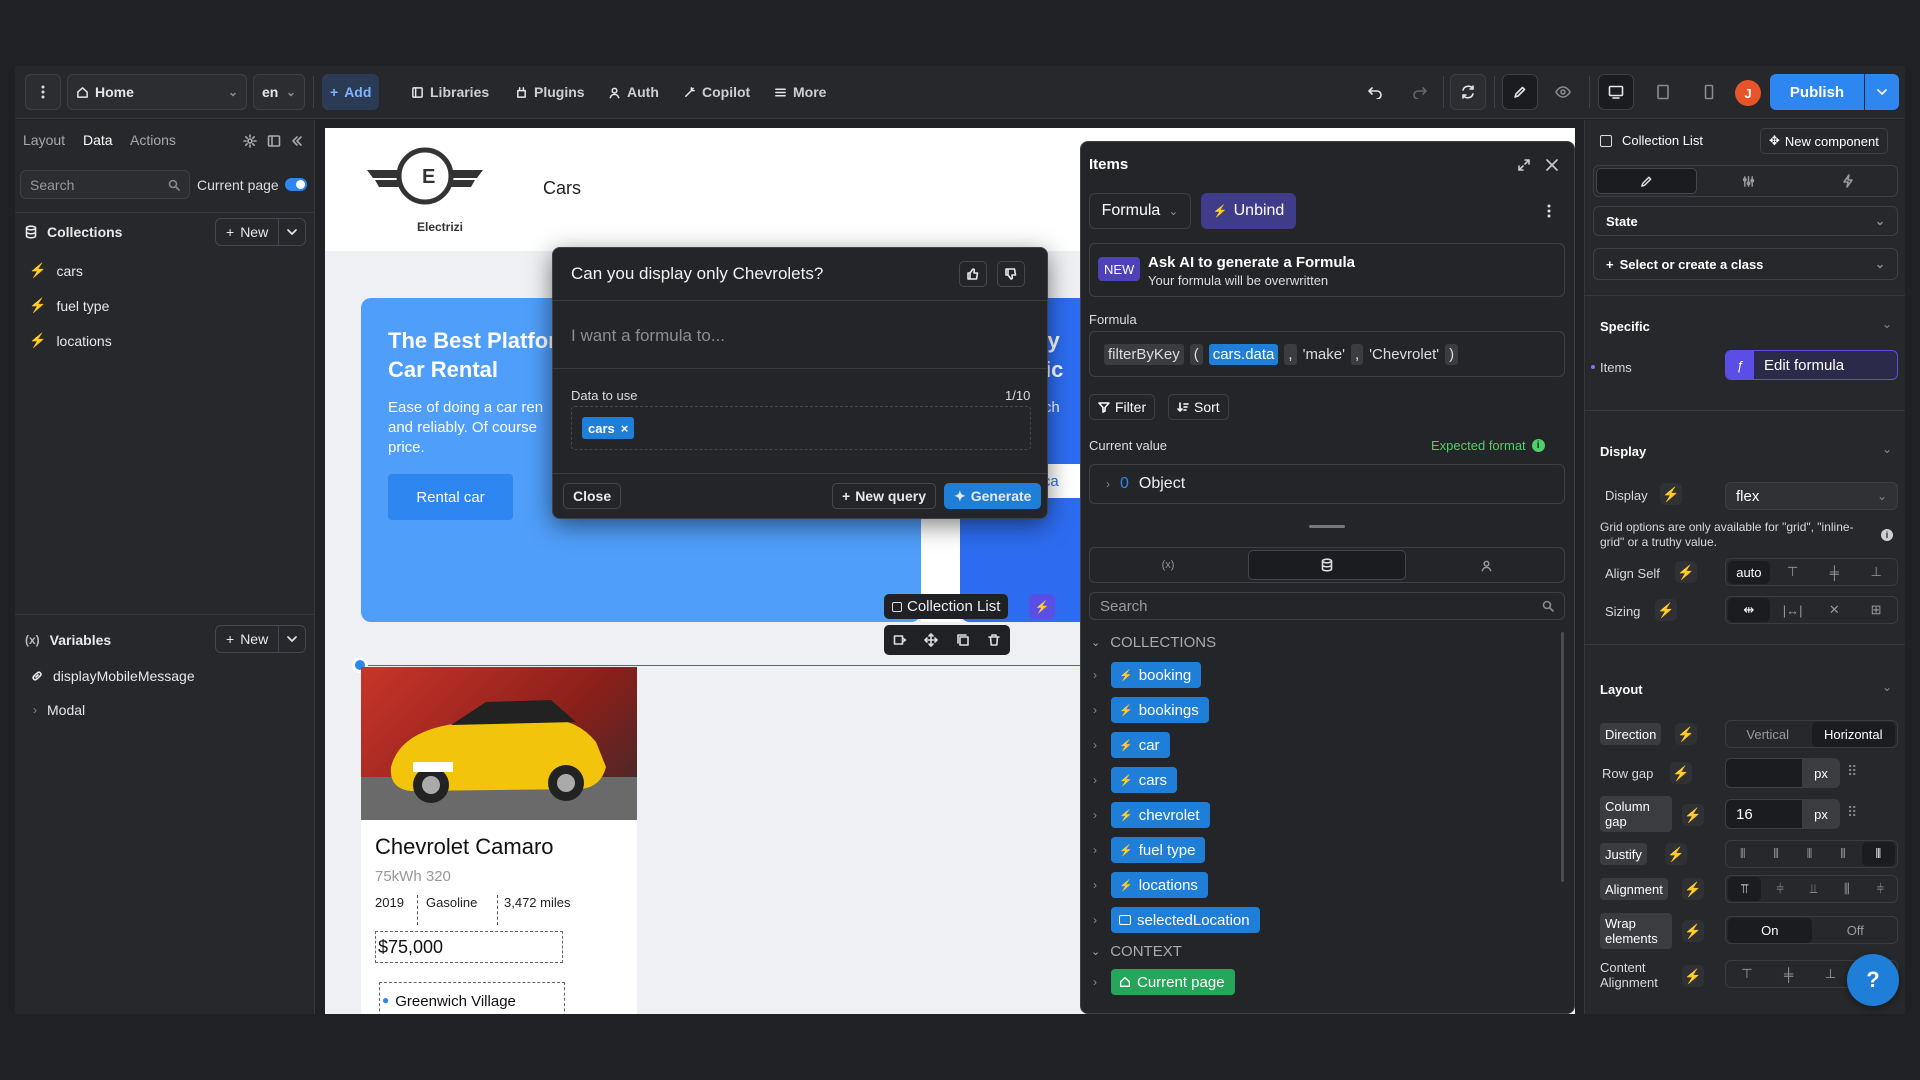 The width and height of the screenshot is (1920, 1080). What do you see at coordinates (250, 141) in the screenshot?
I see `settings-icon` at bounding box center [250, 141].